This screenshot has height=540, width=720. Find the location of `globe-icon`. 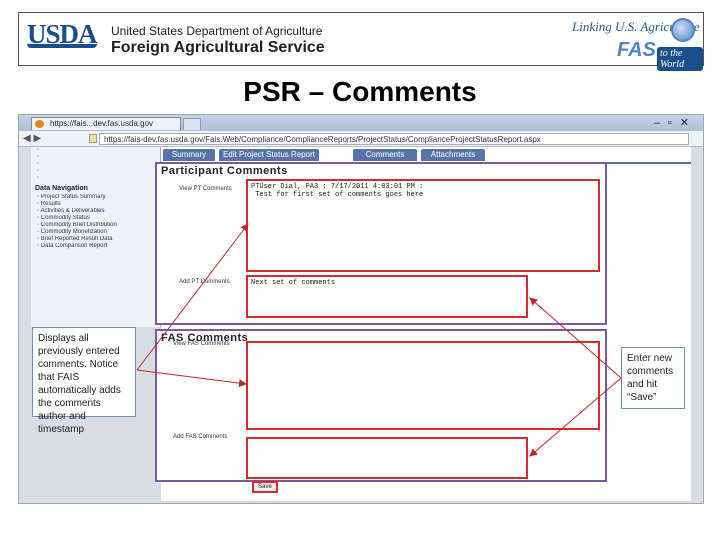

globe-icon is located at coordinates (683, 30).